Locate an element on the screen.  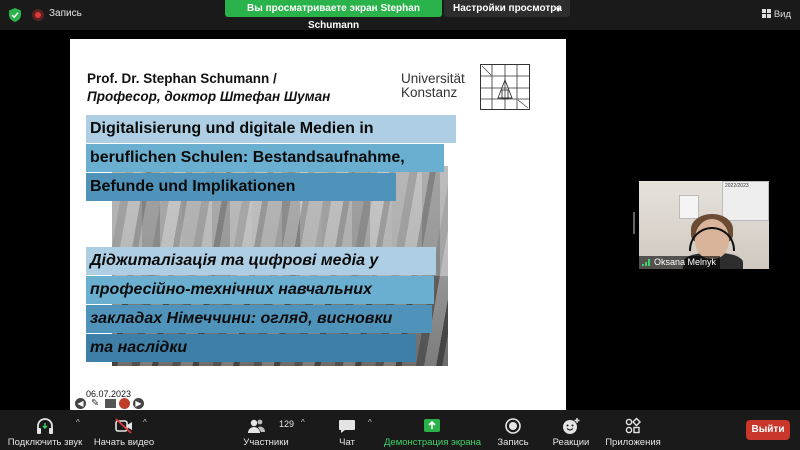
title-de-line-2: beruflichen Schulen: Bestandsaufnahme, is located at coordinates (265, 158).